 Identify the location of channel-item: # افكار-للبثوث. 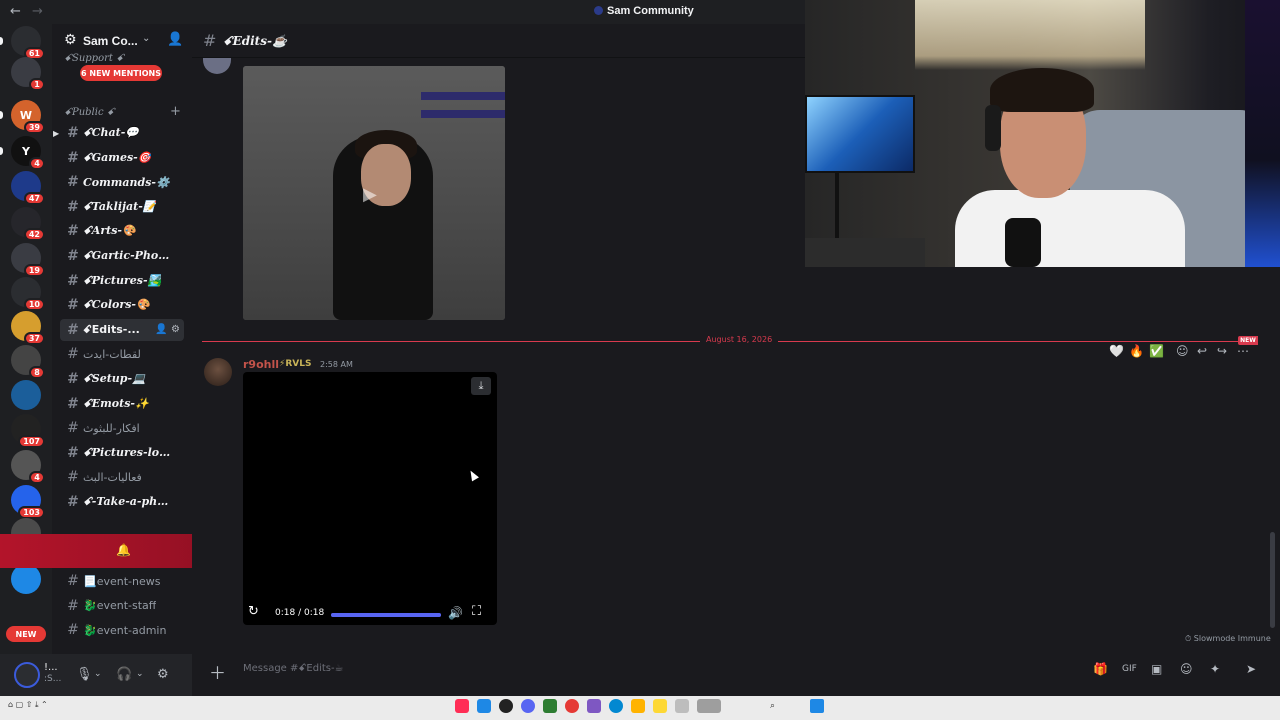
(122, 428).